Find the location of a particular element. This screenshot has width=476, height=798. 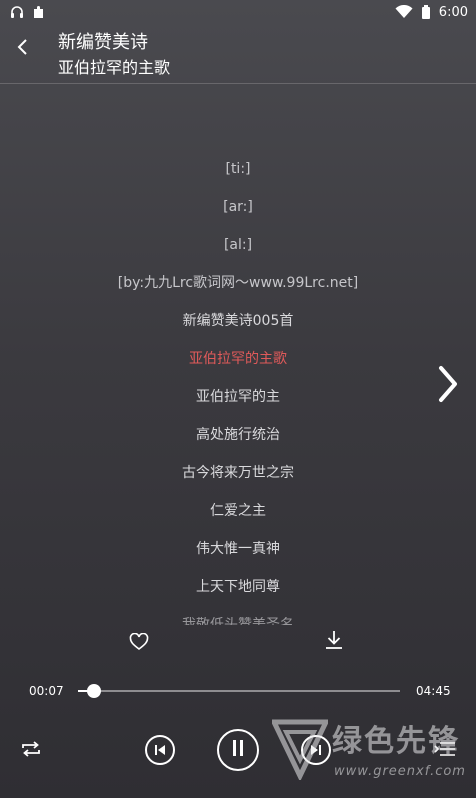

favorite-button is located at coordinates (139, 644).